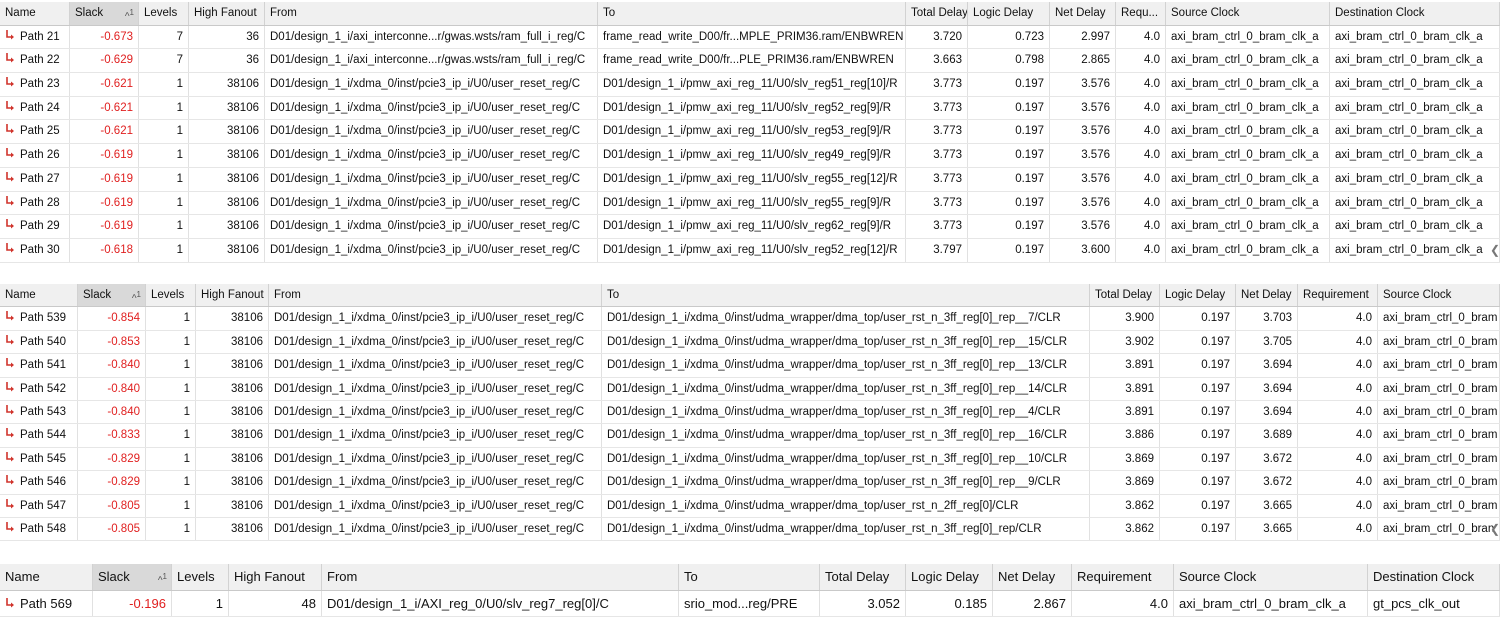 Image resolution: width=1500 pixels, height=617 pixels. What do you see at coordinates (1338, 435) in the screenshot?
I see `cell-requirement: 4.0` at bounding box center [1338, 435].